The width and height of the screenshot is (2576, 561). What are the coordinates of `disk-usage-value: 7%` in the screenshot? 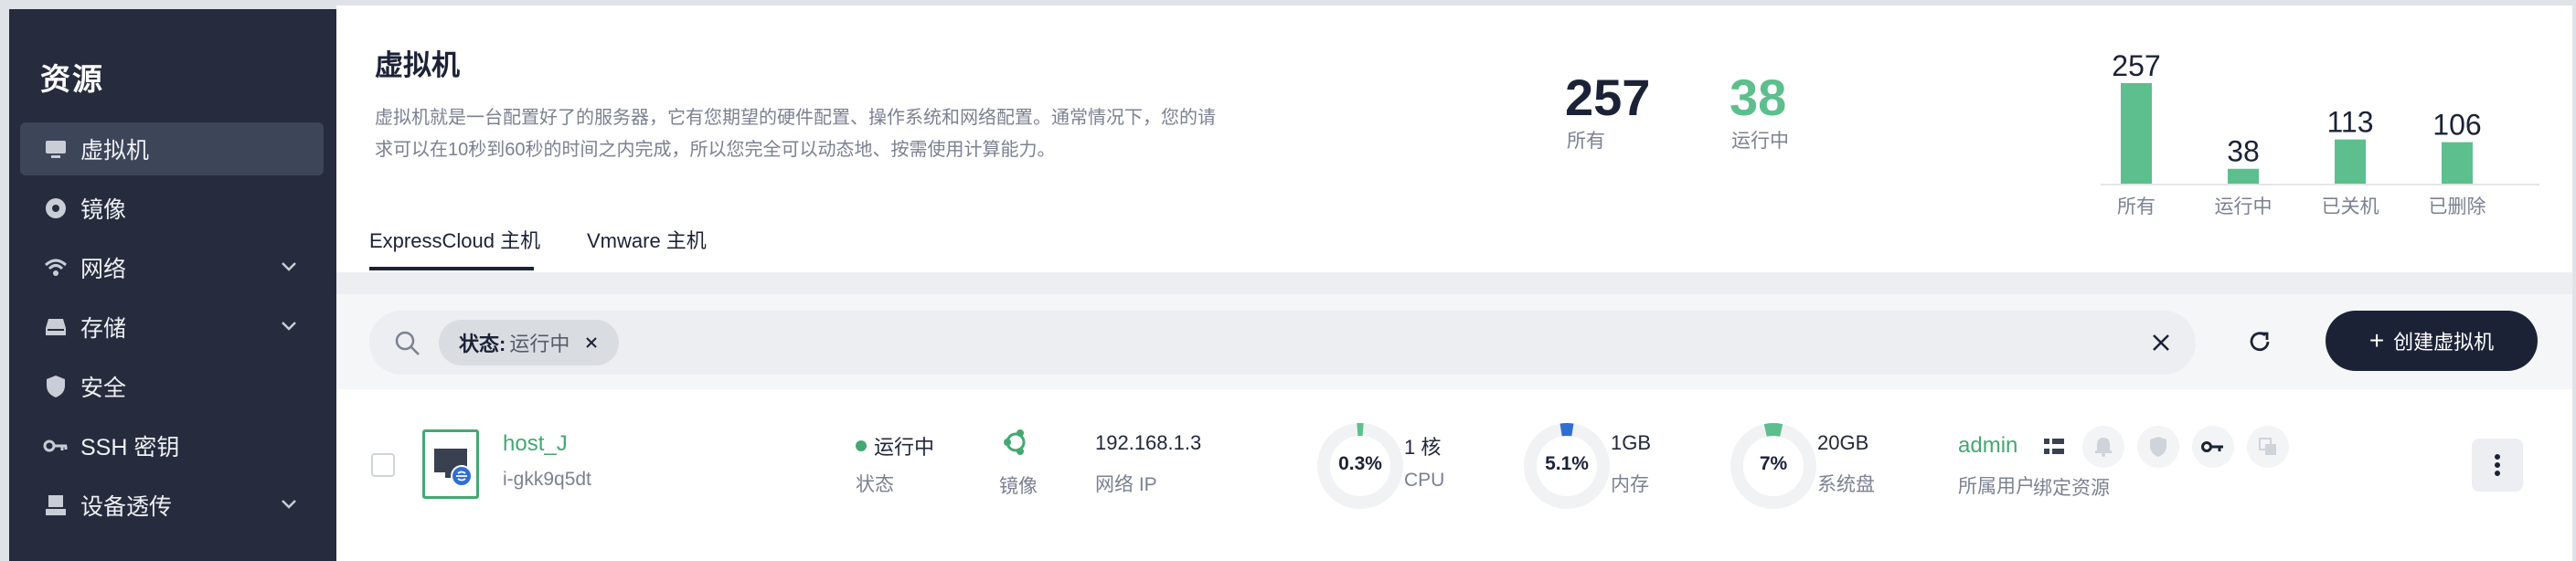 It's located at (1774, 463).